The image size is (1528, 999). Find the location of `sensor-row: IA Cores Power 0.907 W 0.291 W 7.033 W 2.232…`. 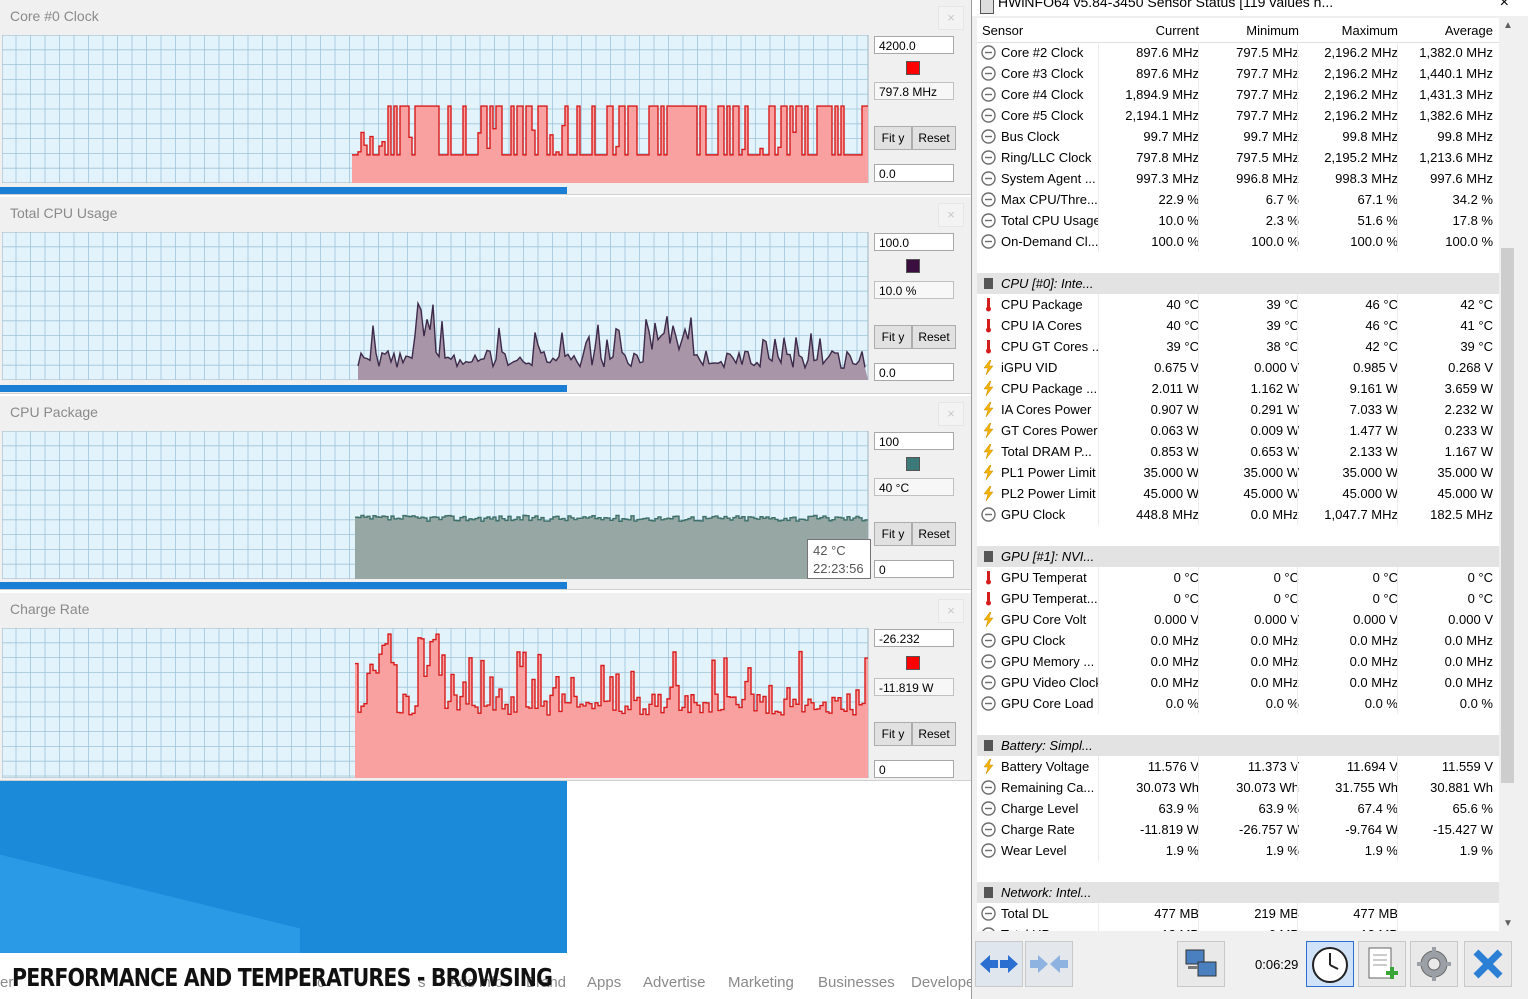

sensor-row: IA Cores Power 0.907 W 0.291 W 7.033 W 2.232… is located at coordinates (1238, 409).